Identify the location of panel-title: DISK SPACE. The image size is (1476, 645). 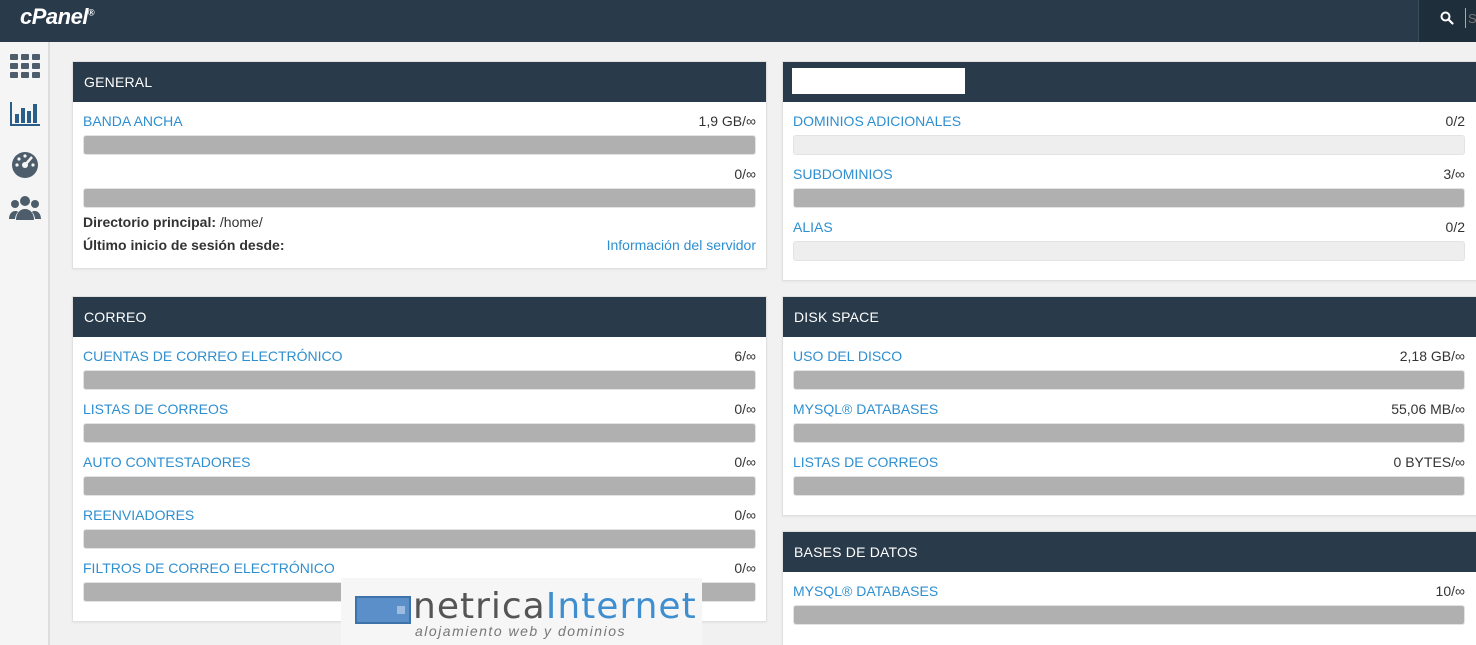
(1129, 317).